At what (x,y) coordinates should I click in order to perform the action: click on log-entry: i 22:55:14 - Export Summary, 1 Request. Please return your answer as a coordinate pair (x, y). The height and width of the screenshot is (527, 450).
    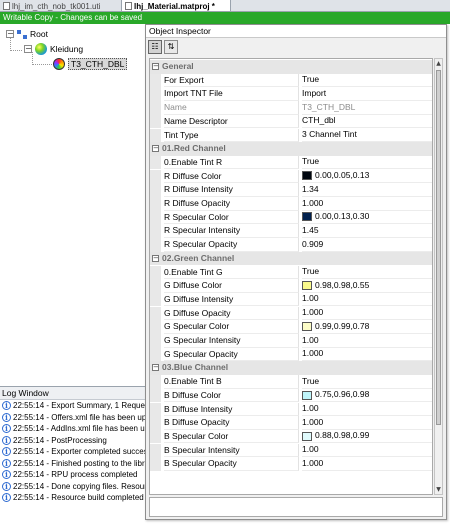
    Looking at the image, I should click on (73, 406).